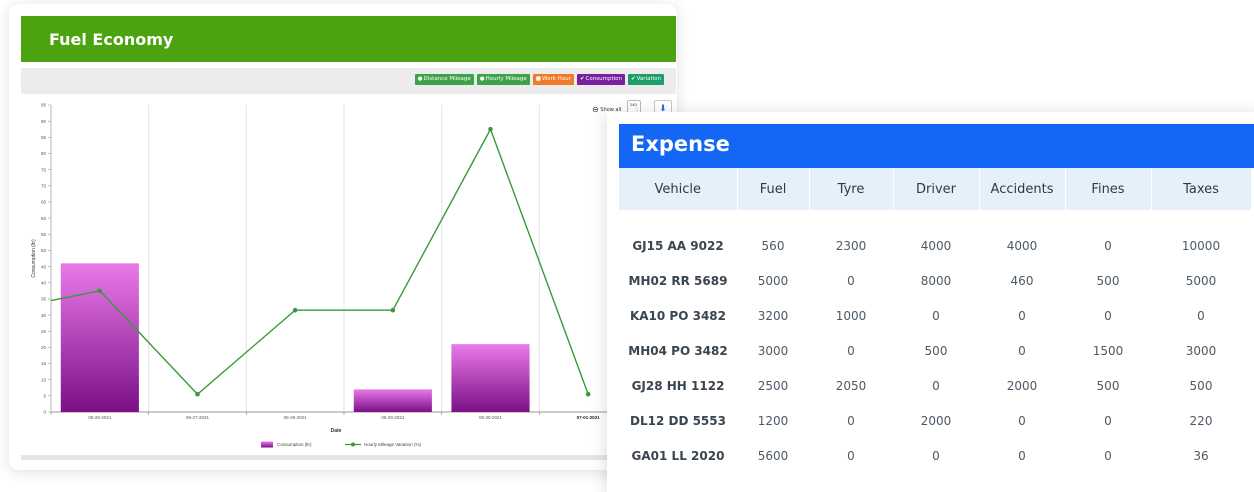 The width and height of the screenshot is (1254, 492). What do you see at coordinates (44, 121) in the screenshot?
I see `y-tick-label: 90` at bounding box center [44, 121].